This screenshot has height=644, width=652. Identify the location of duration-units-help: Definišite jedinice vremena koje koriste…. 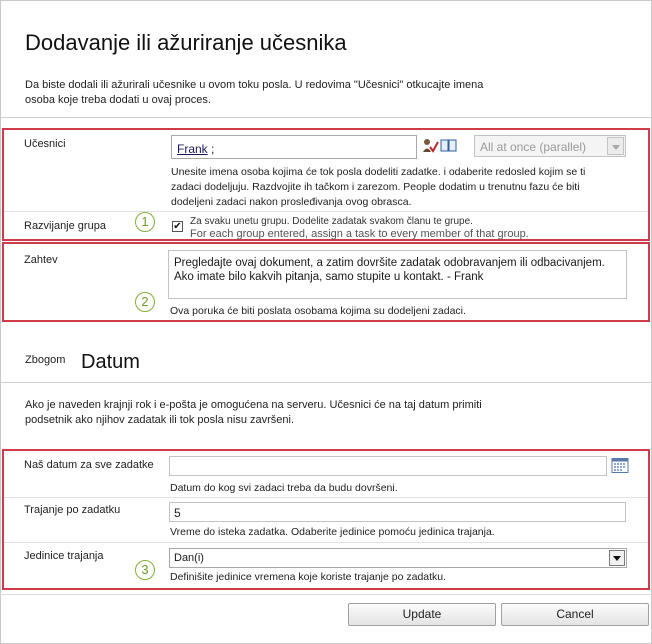
(308, 577).